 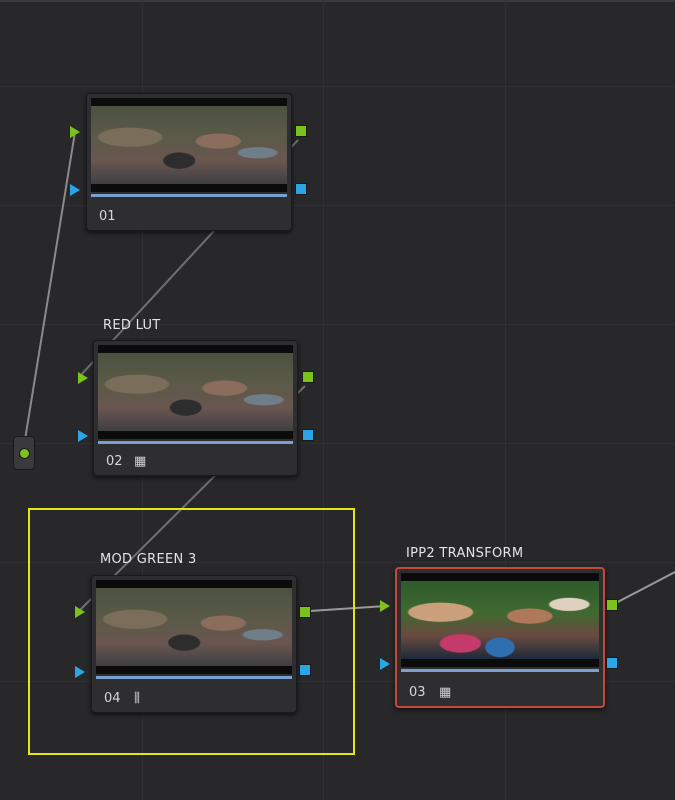 What do you see at coordinates (80, 672) in the screenshot?
I see `node-04-alpha-input` at bounding box center [80, 672].